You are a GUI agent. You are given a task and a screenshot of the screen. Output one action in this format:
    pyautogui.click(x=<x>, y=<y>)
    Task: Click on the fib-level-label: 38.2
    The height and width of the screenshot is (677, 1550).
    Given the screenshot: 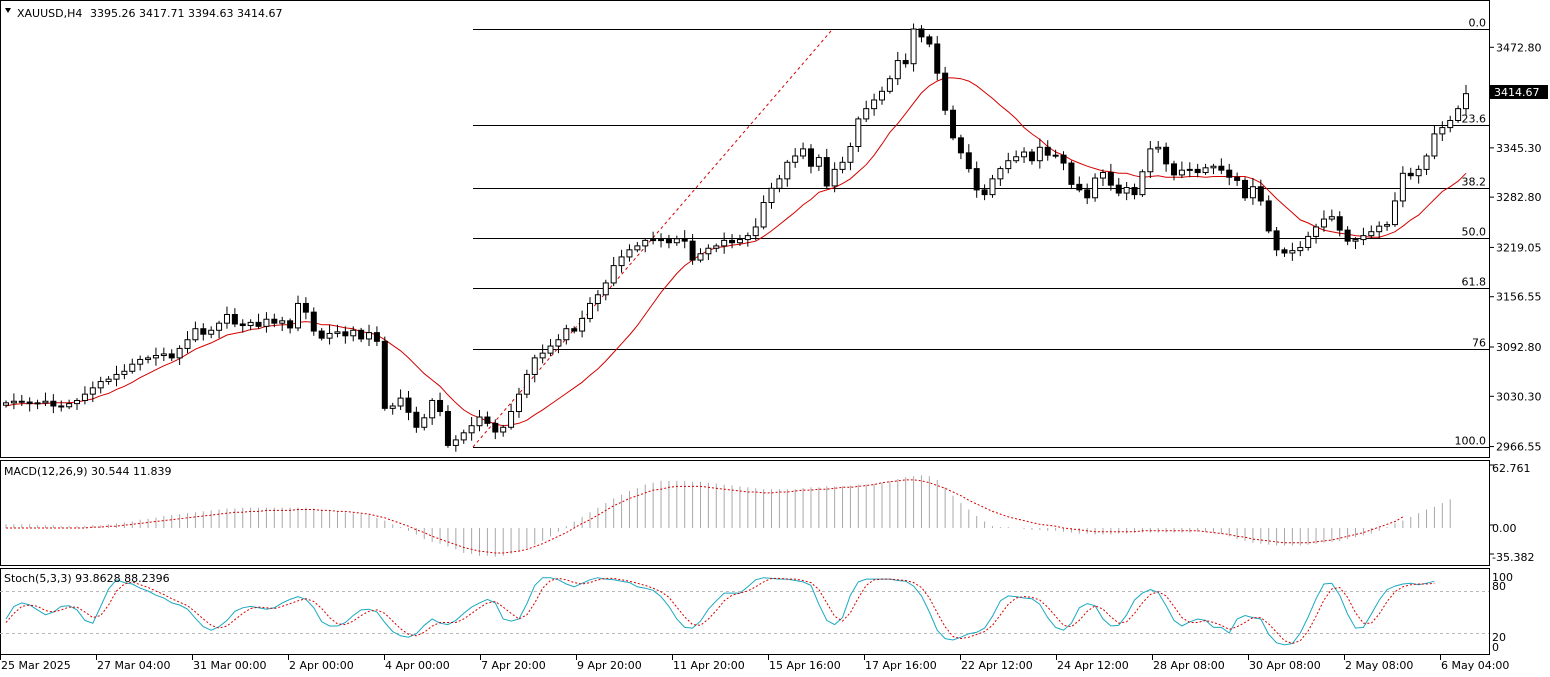 What is the action you would take?
    pyautogui.click(x=1474, y=182)
    